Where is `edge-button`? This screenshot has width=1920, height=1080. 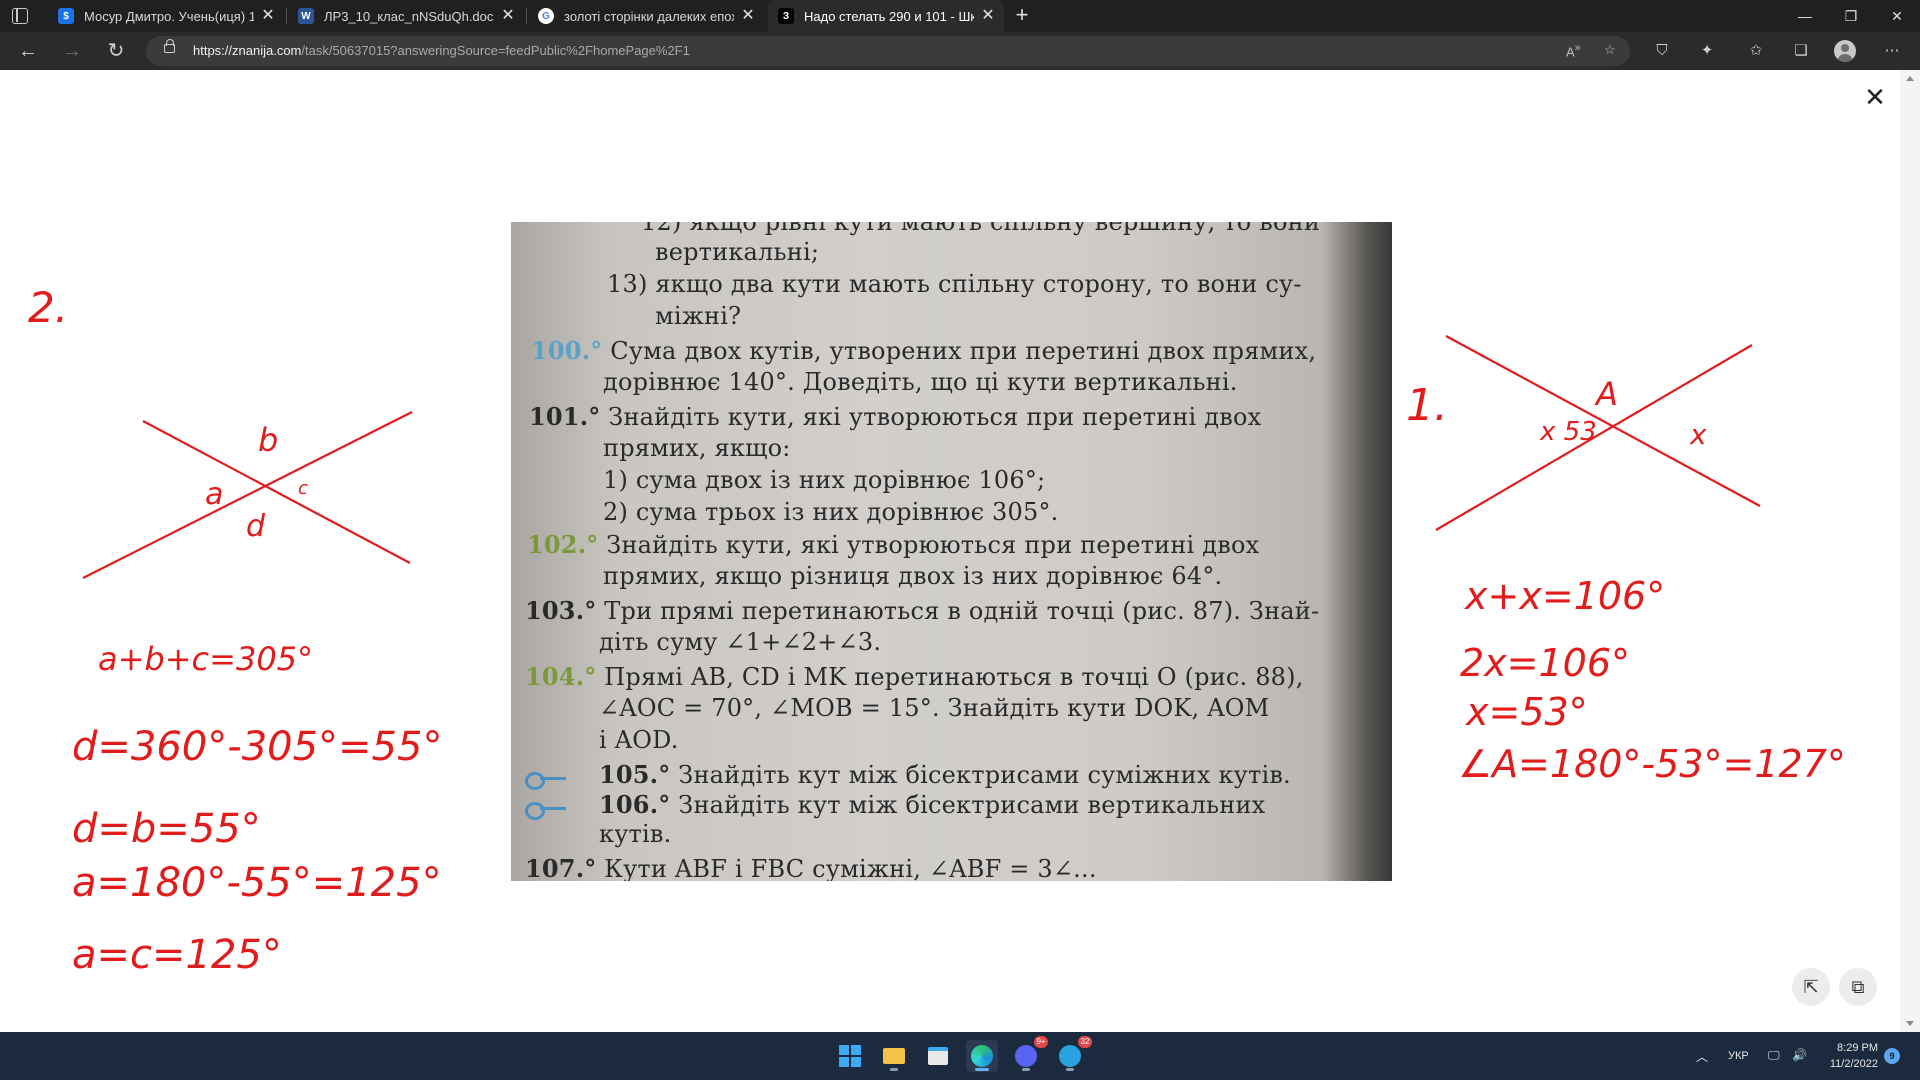 edge-button is located at coordinates (982, 1056).